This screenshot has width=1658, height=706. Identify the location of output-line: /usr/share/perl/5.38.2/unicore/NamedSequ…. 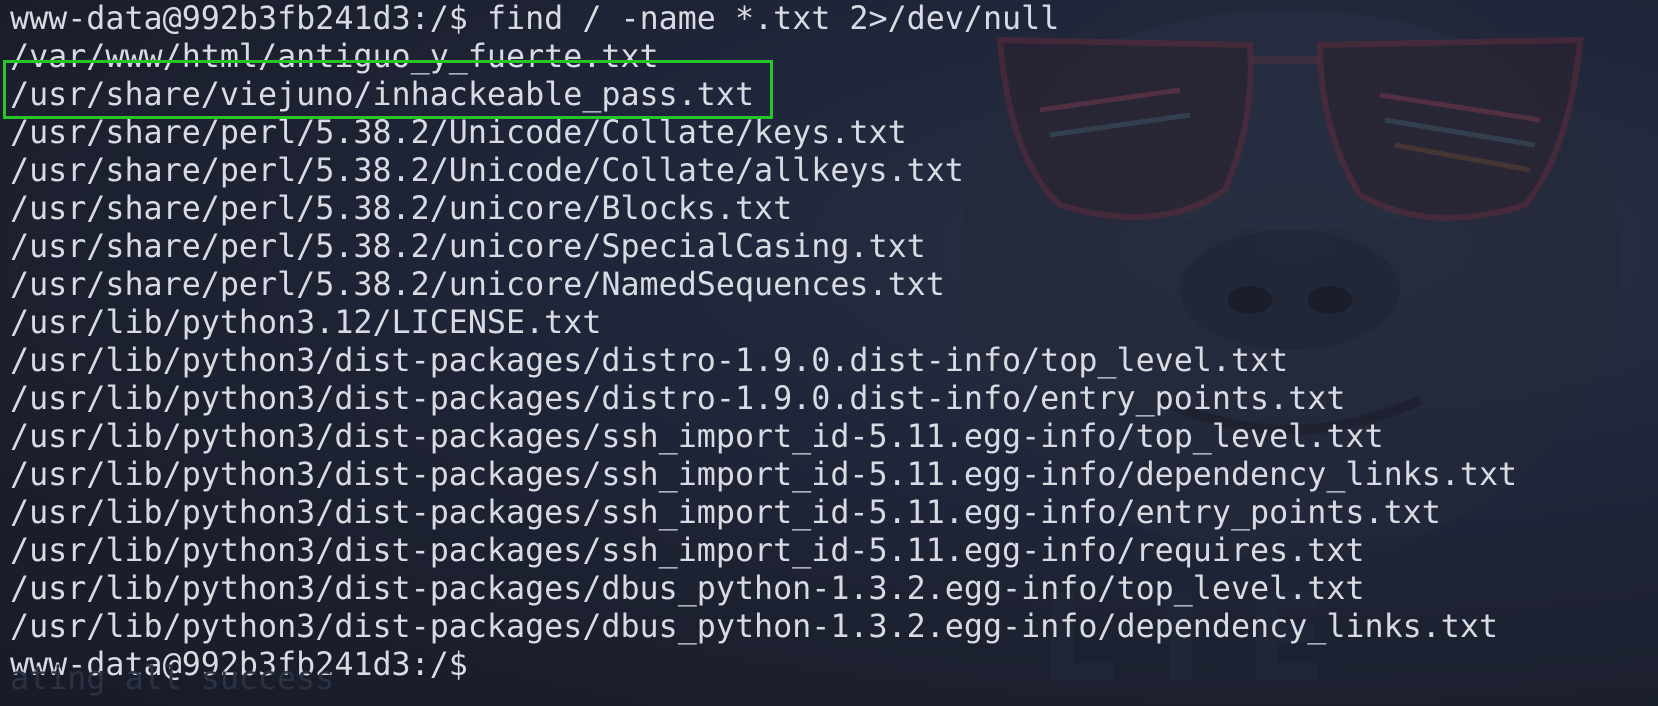
(477, 285).